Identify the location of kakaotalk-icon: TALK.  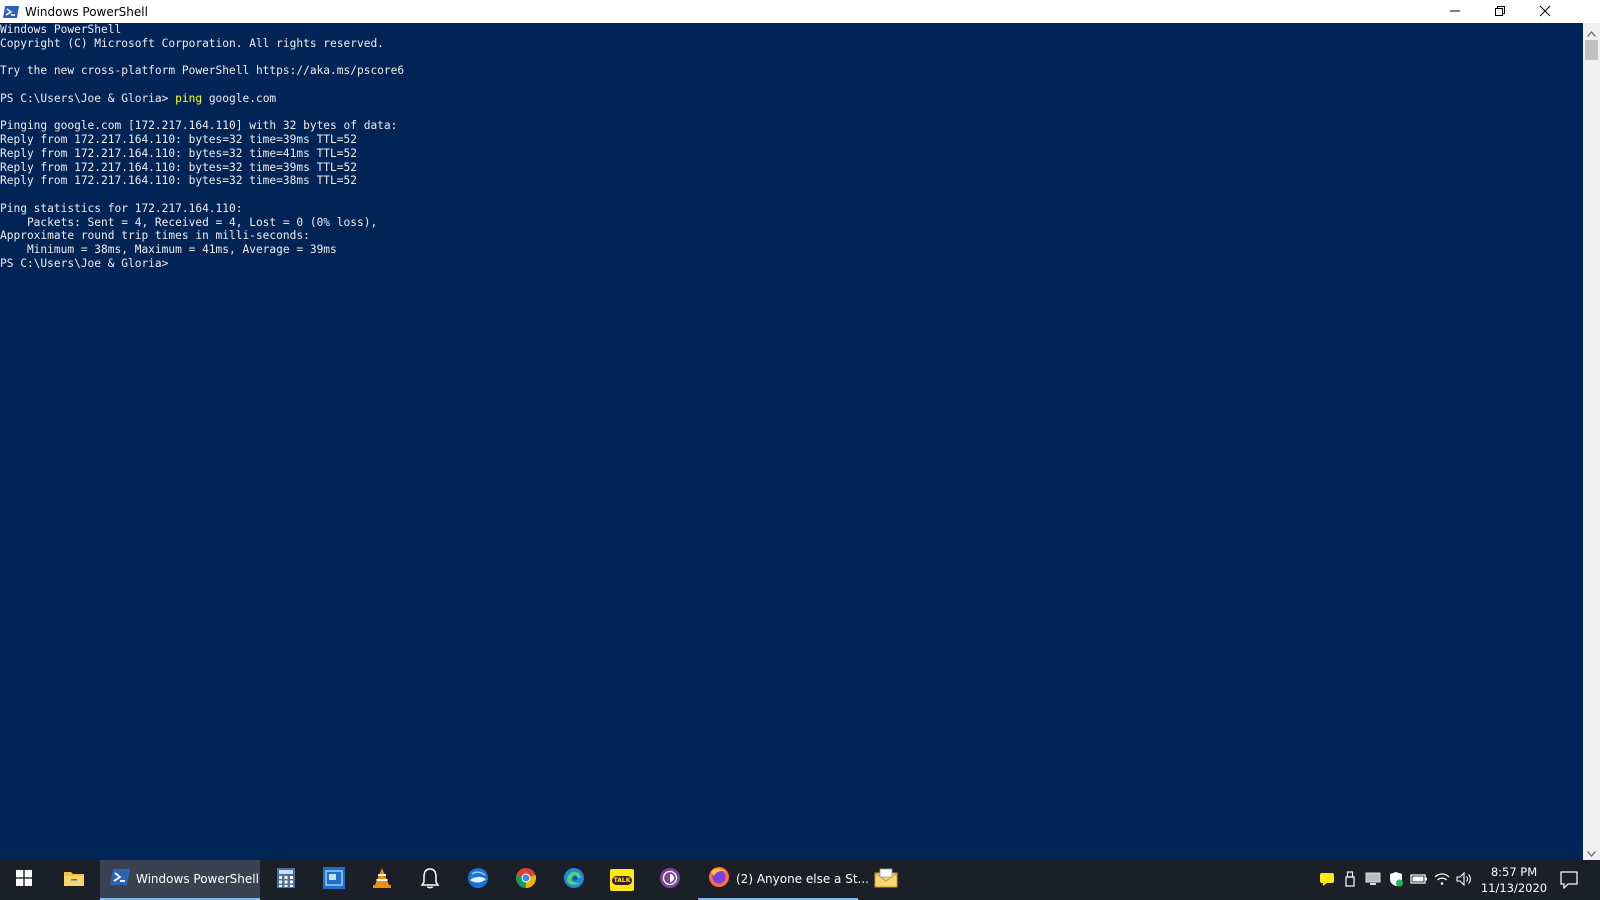
(622, 880).